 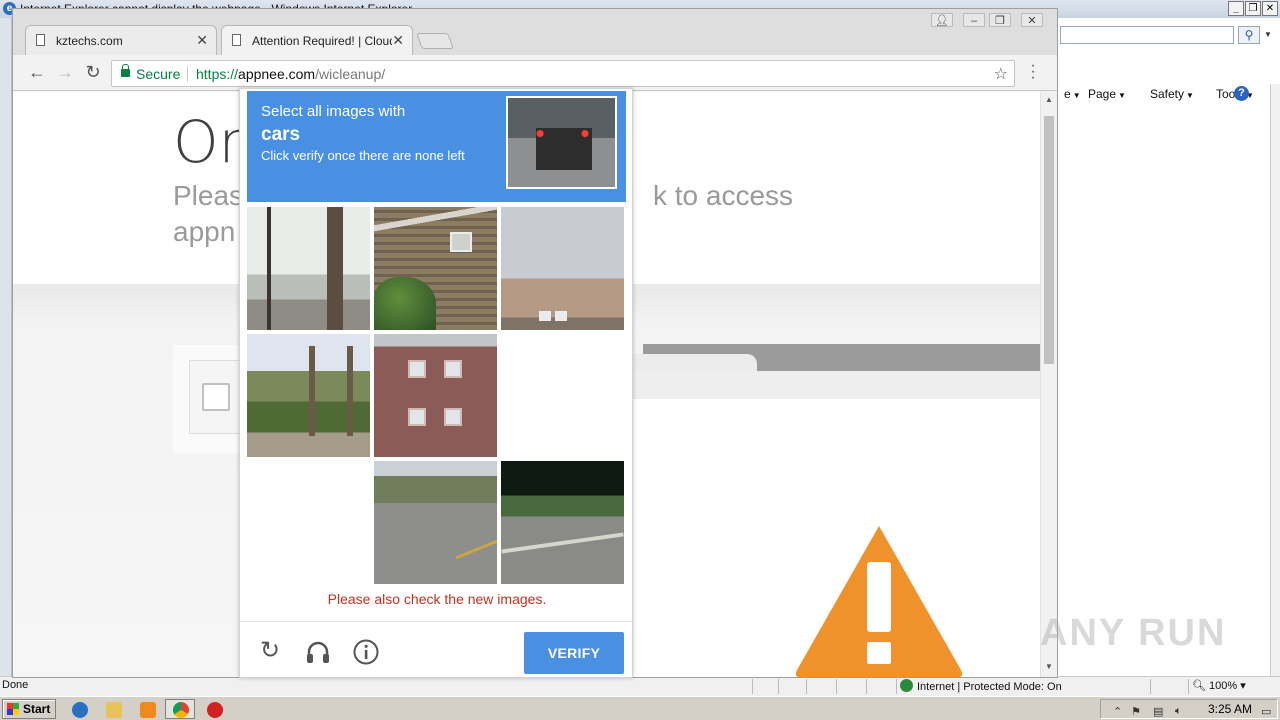 What do you see at coordinates (1032, 20) in the screenshot?
I see `close-button: ✕` at bounding box center [1032, 20].